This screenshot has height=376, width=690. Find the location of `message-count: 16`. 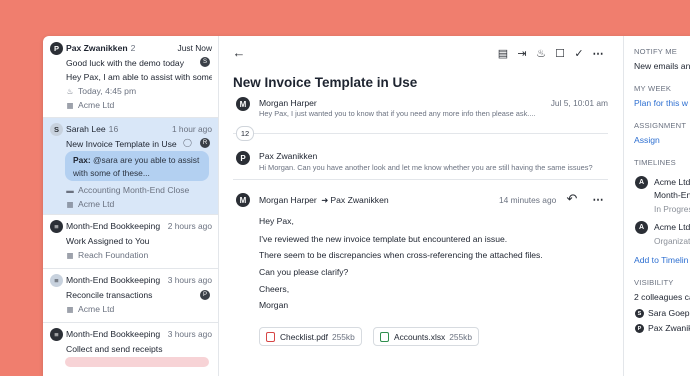

message-count: 16 is located at coordinates (113, 129).